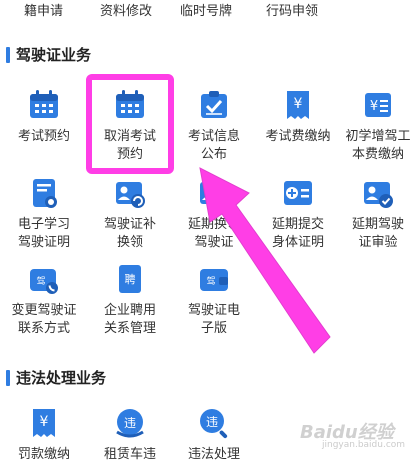 This screenshot has width=416, height=468. What do you see at coordinates (129, 454) in the screenshot?
I see `tile-label: 租赁车违` at bounding box center [129, 454].